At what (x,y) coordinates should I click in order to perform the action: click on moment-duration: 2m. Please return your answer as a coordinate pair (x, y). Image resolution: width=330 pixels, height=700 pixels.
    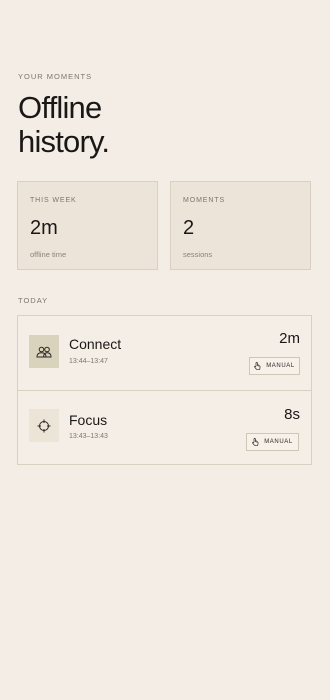
    Looking at the image, I should click on (289, 338).